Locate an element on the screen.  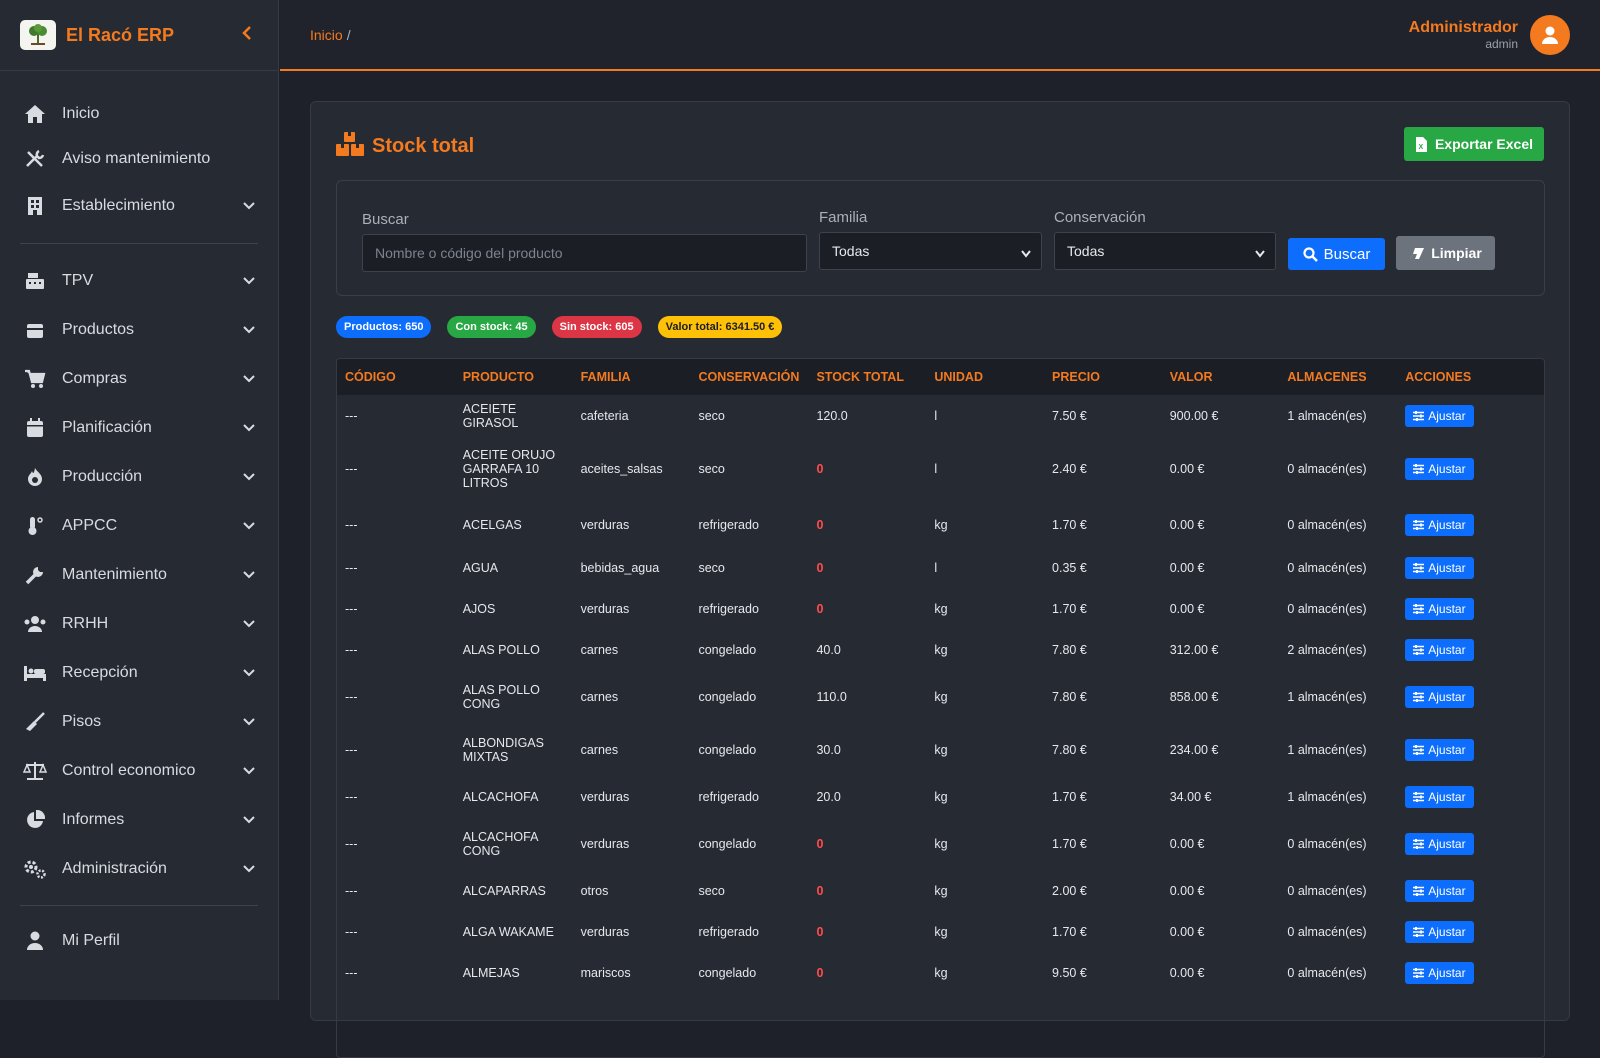
sidebar-item-inicio: Inicio is located at coordinates (139, 113).